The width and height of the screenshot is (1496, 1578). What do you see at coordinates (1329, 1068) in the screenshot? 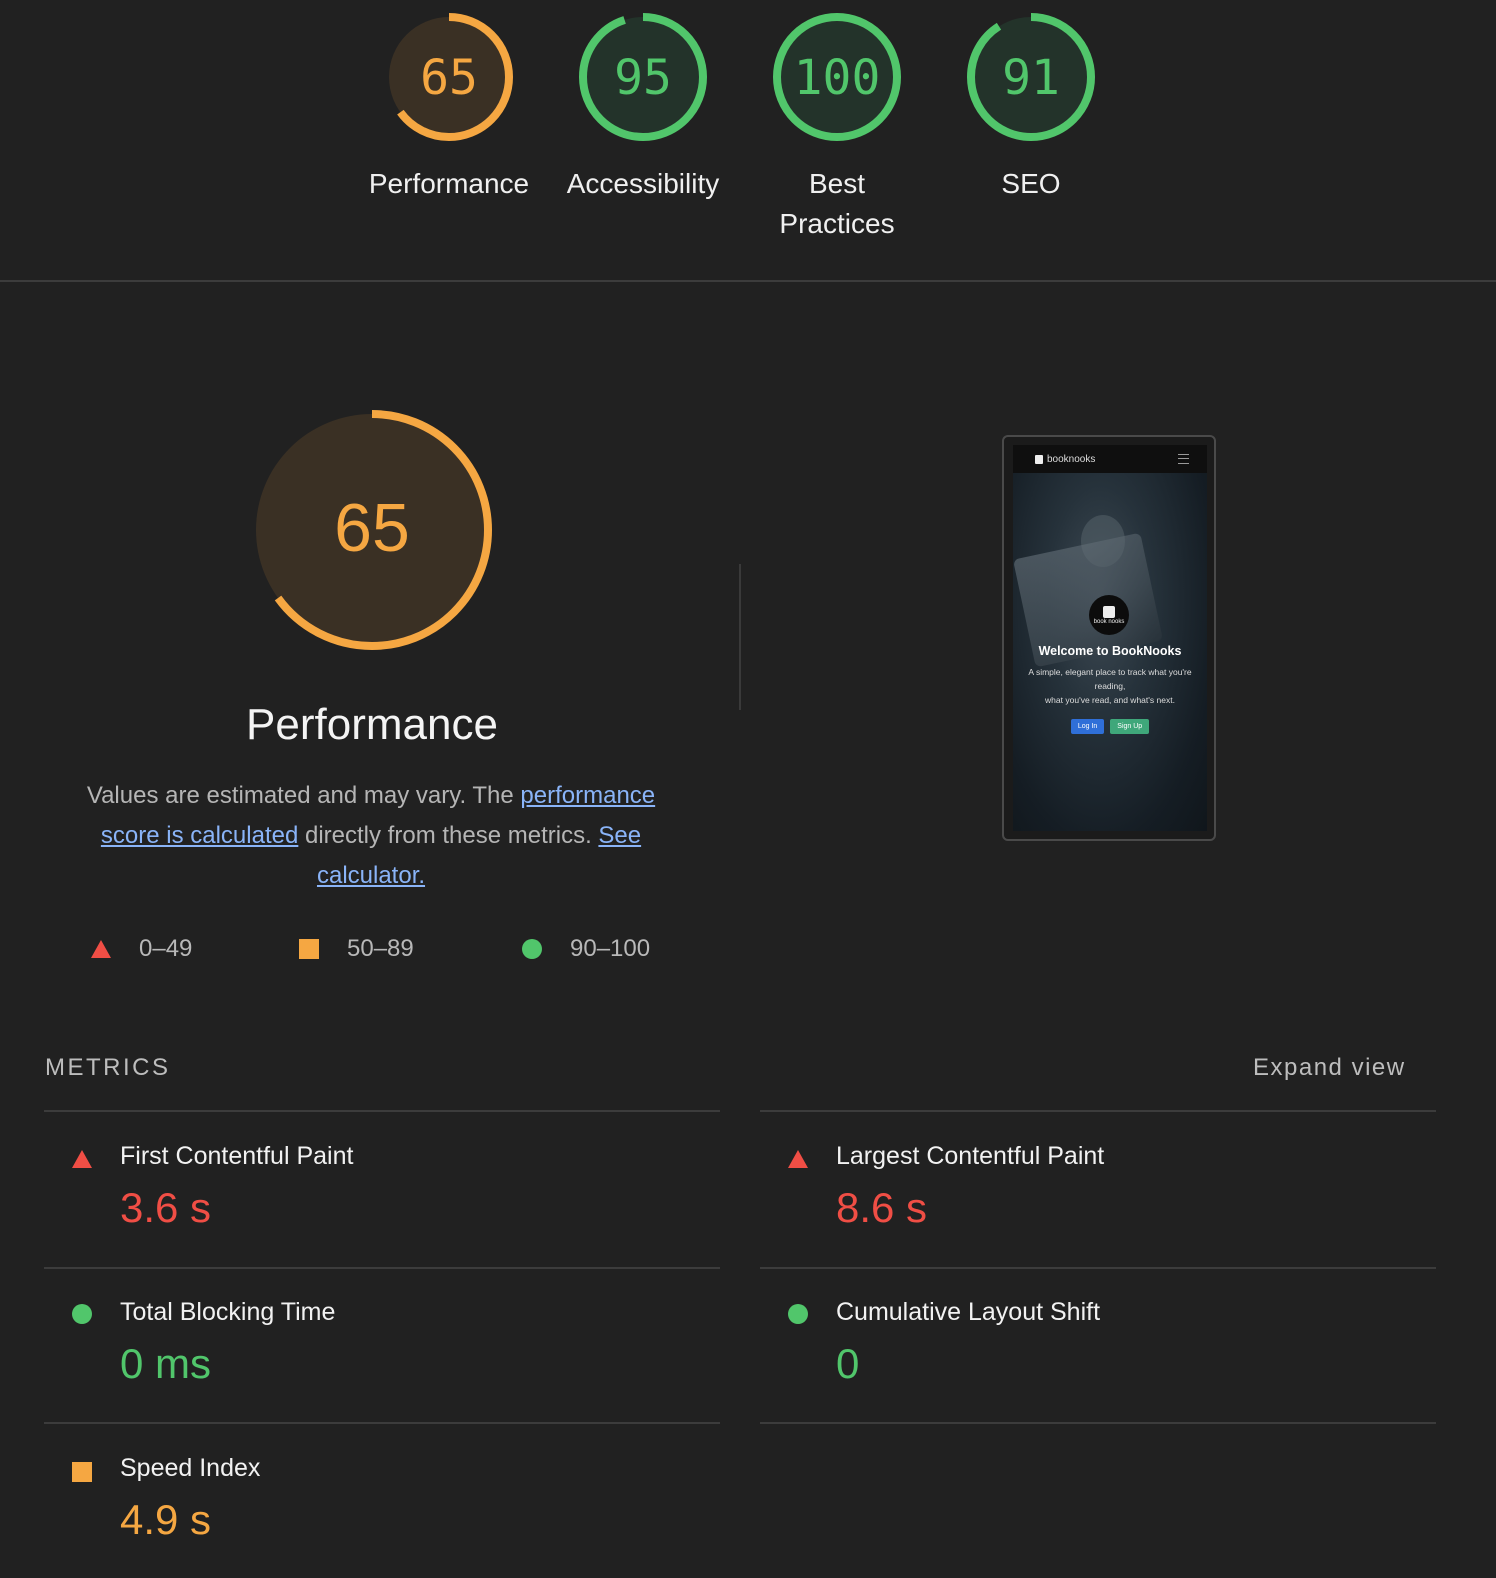
I see `expand-view-toggle: Expand view` at bounding box center [1329, 1068].